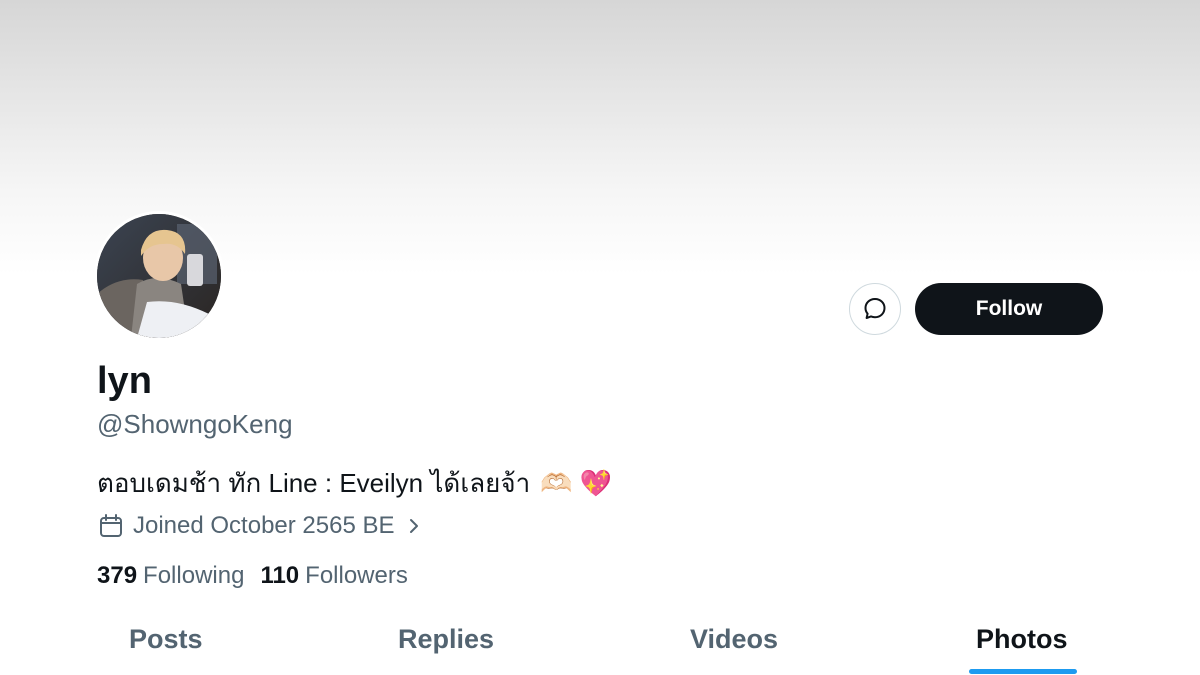  What do you see at coordinates (413, 526) in the screenshot?
I see `chevron-right-icon` at bounding box center [413, 526].